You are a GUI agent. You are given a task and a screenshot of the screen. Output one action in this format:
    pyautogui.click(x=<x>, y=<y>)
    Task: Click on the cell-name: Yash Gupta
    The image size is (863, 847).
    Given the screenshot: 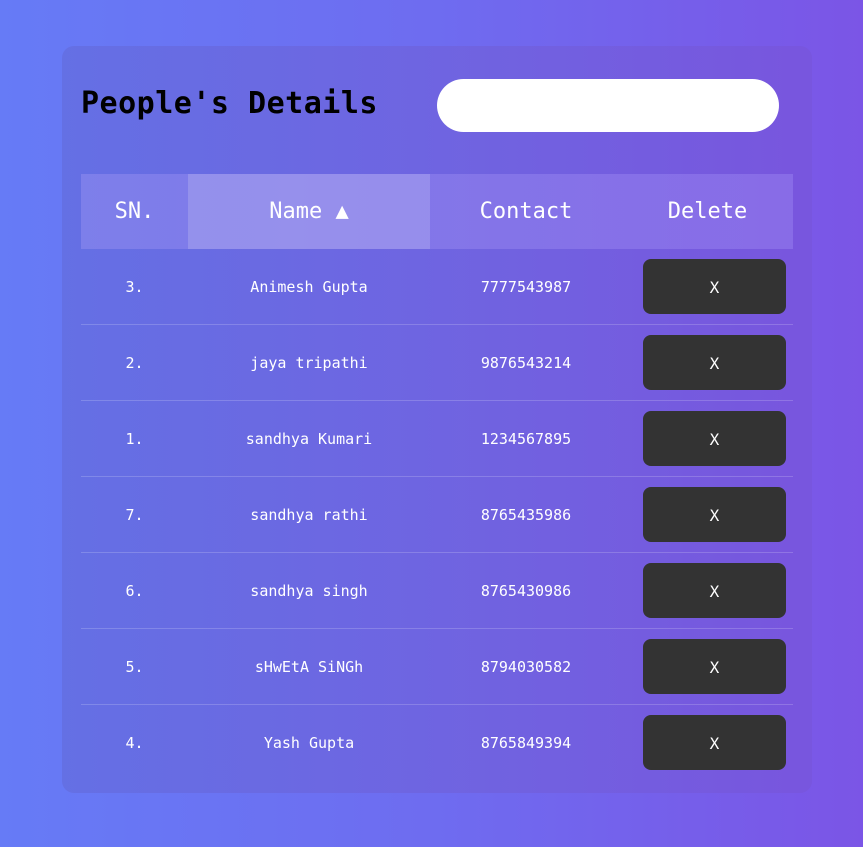 What is the action you would take?
    pyautogui.click(x=309, y=742)
    